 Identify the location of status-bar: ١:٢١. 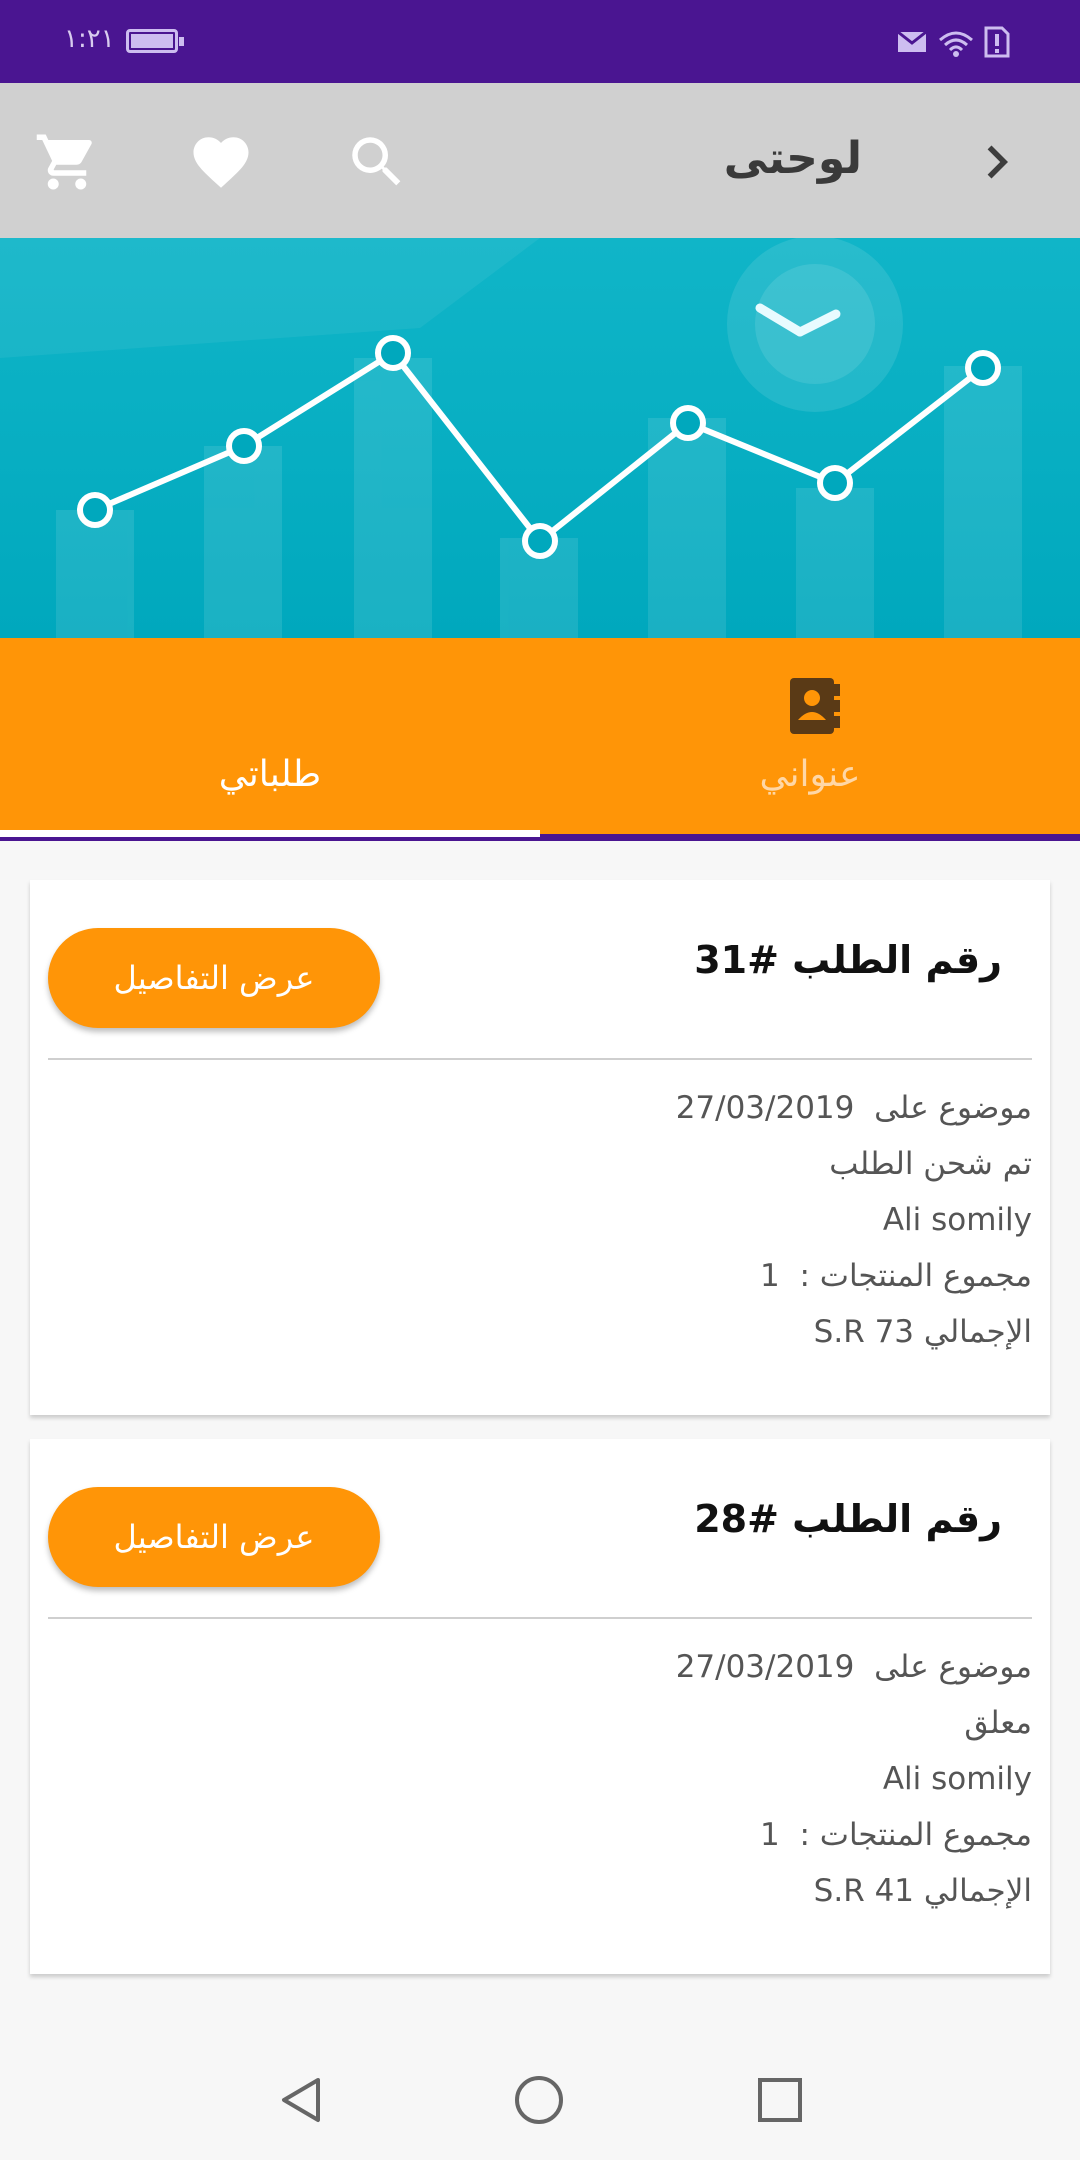
(540, 41).